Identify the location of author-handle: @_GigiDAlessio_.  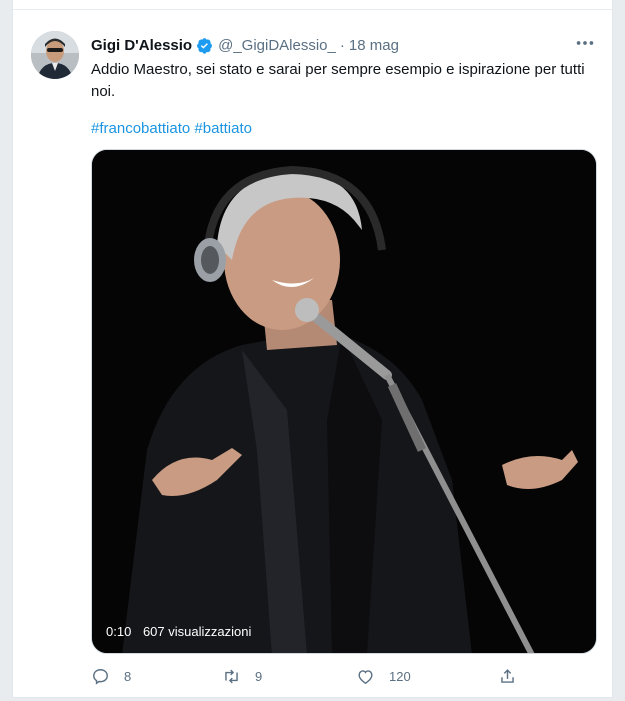
(277, 45).